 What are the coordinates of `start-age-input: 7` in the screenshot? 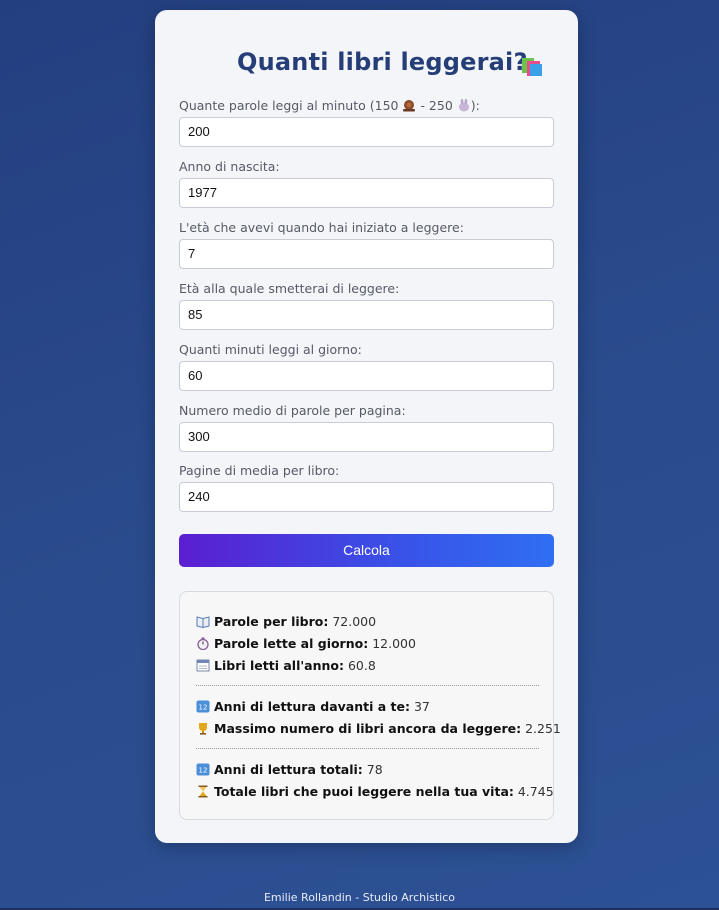 It's located at (366, 254).